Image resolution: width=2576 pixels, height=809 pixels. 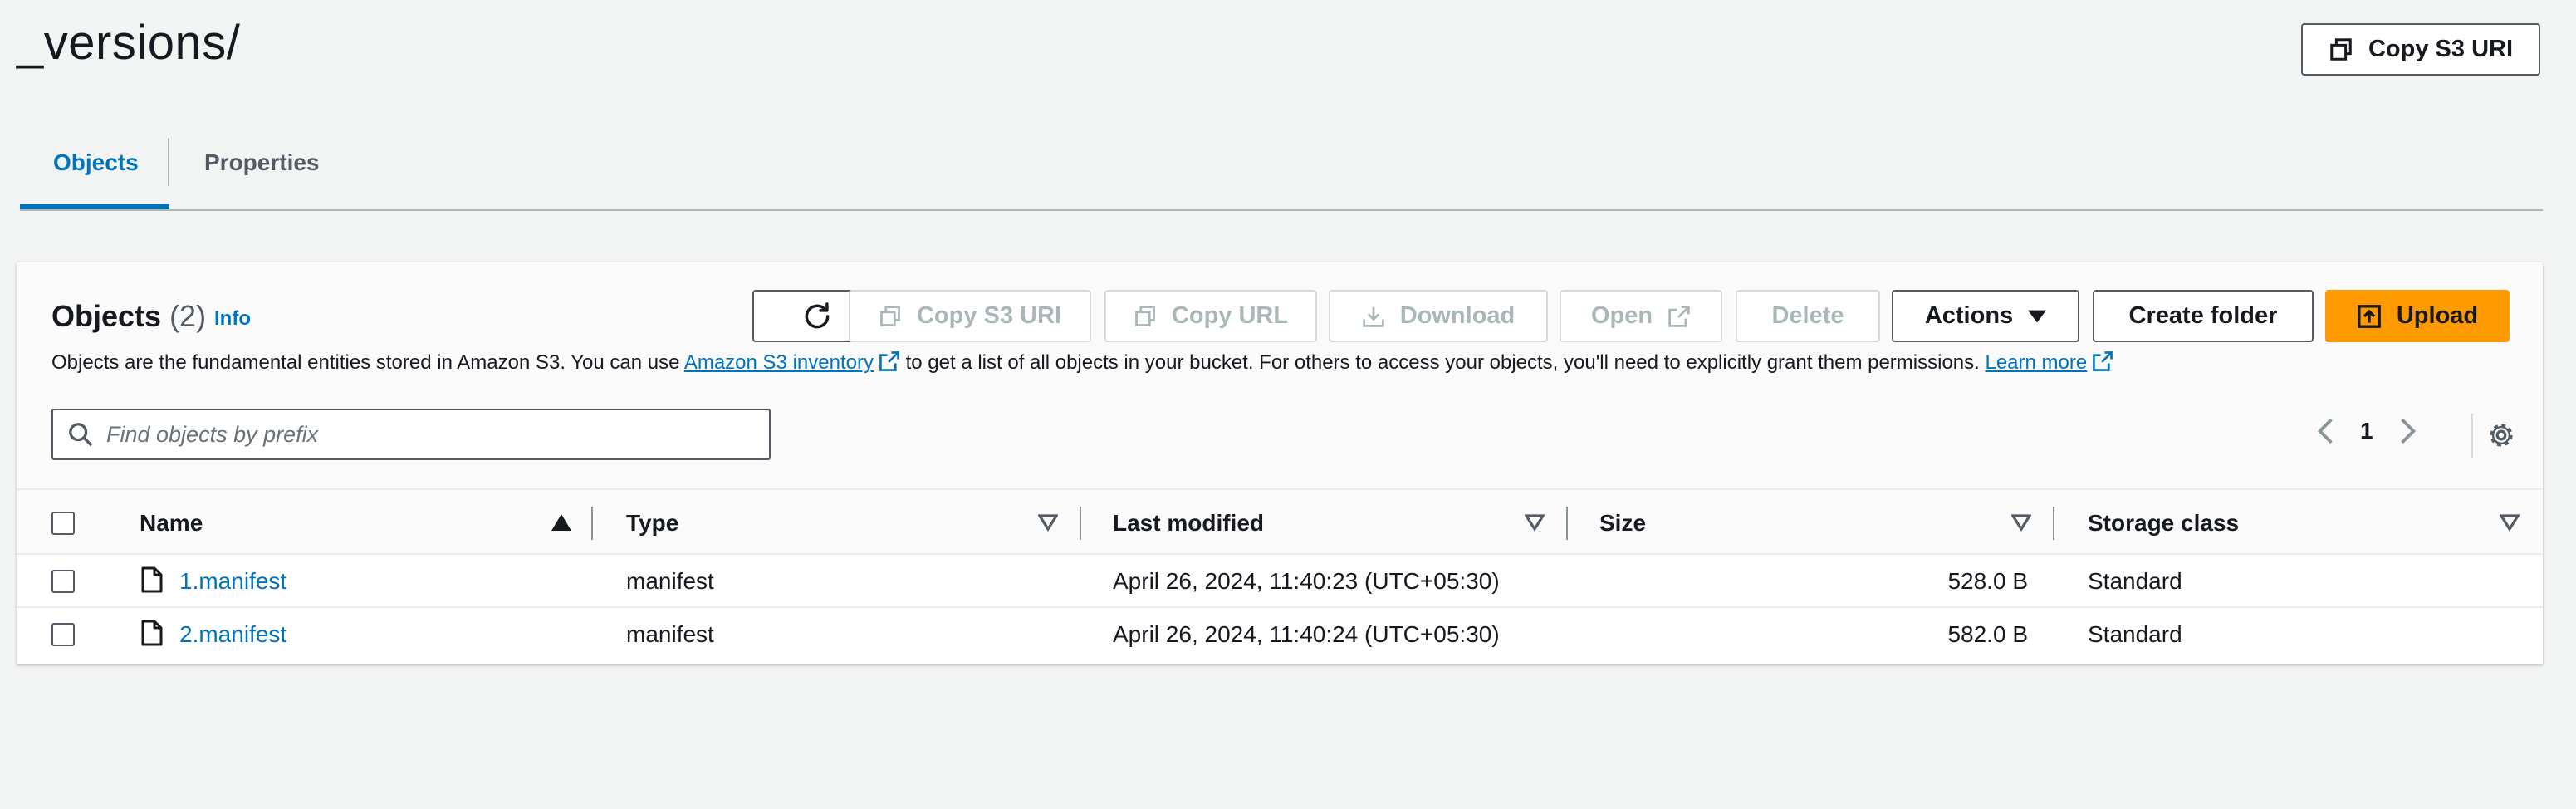 I want to click on search-field, so click(x=411, y=434).